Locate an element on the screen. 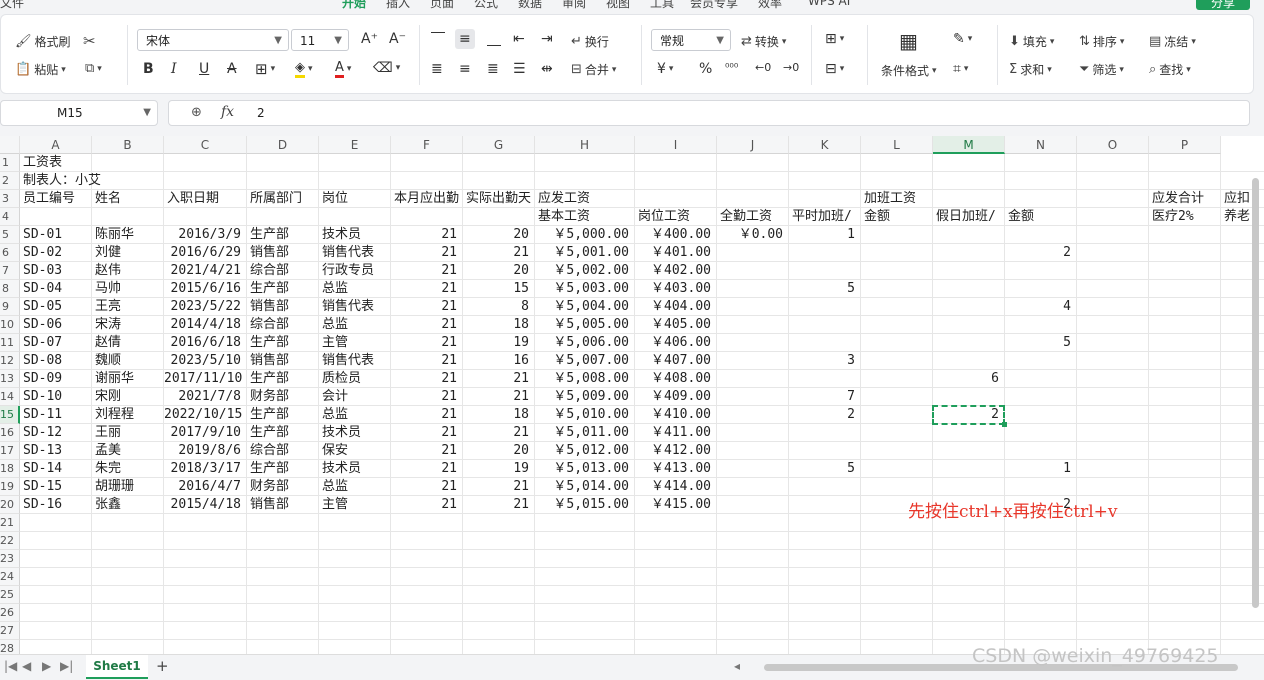  cell-i11: ￥406.00 is located at coordinates (673, 343).